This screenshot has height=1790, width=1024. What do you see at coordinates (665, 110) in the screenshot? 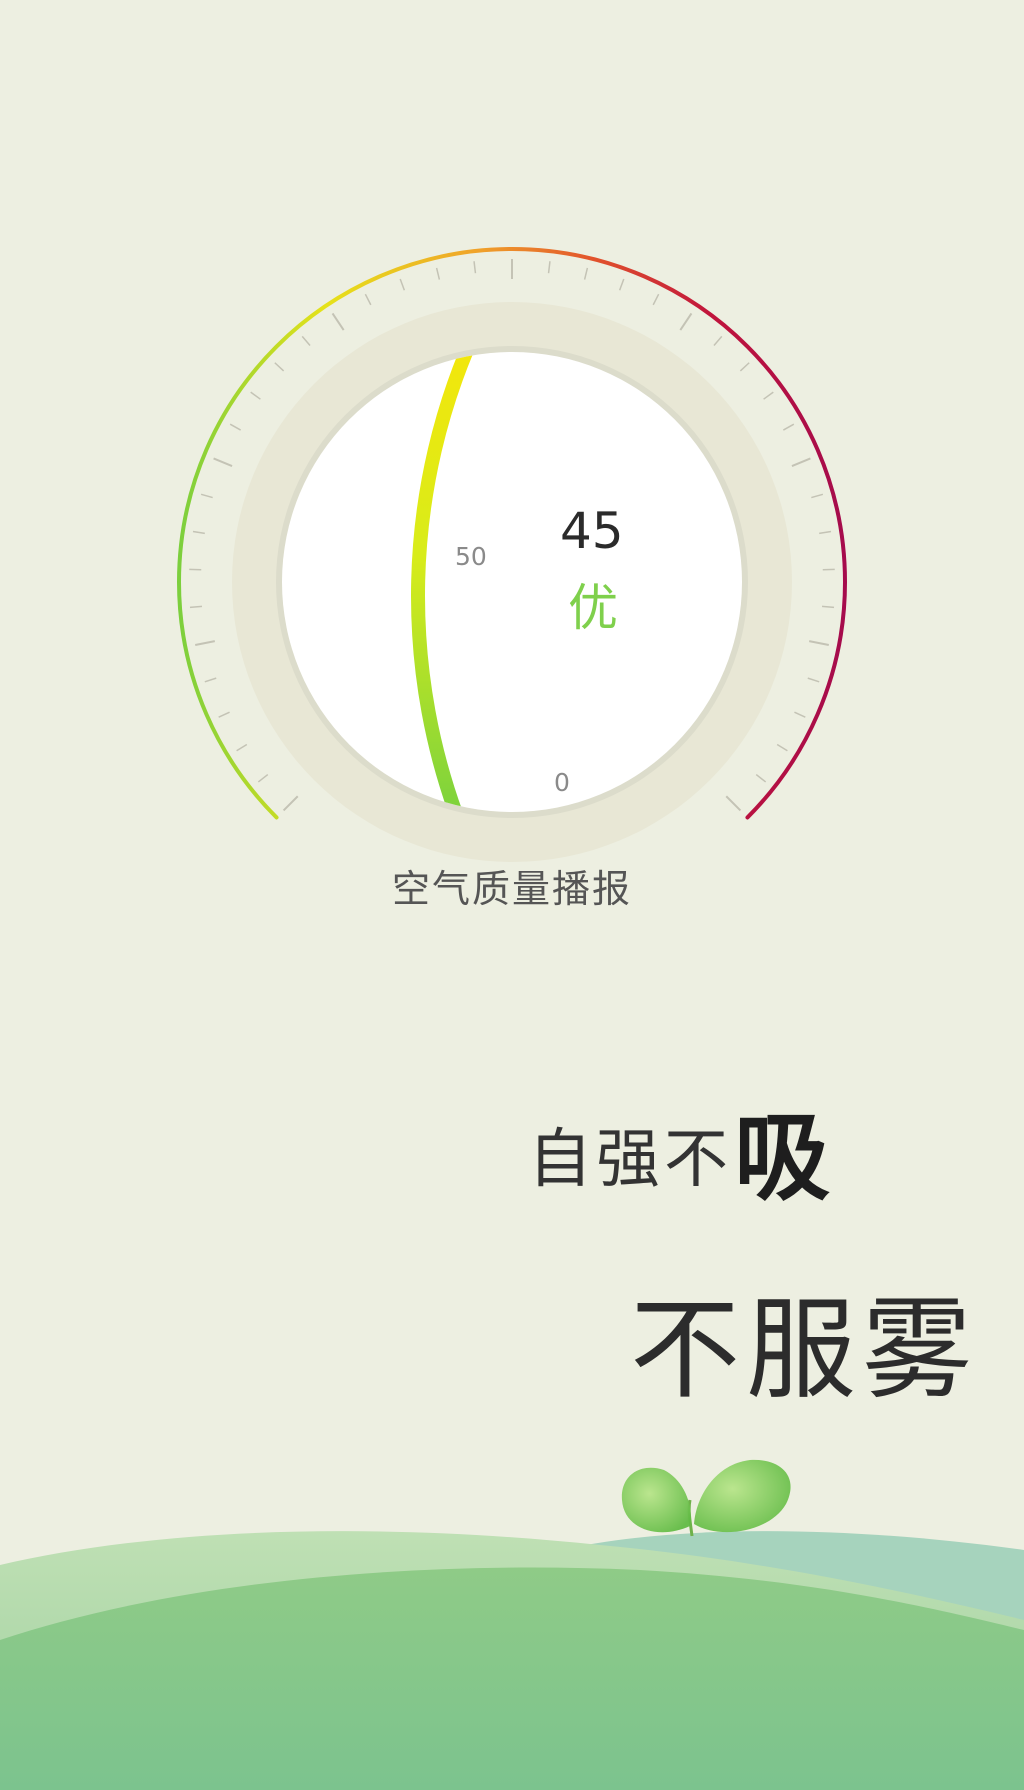
I see `inner-tick` at bounding box center [665, 110].